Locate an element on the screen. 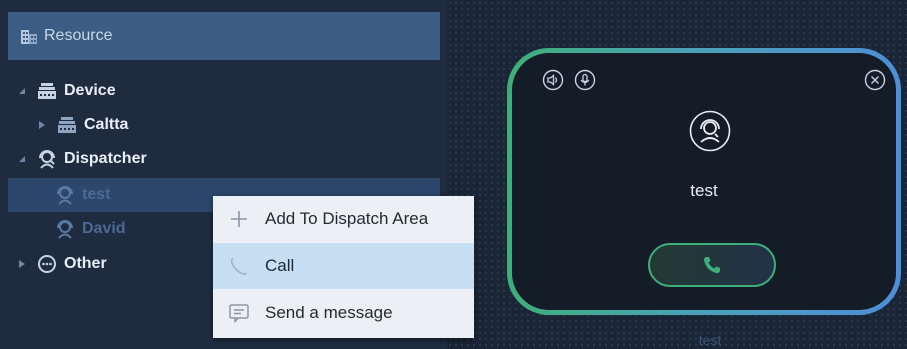 This screenshot has width=907, height=349. menu-item-label: Add To Dispatch Area is located at coordinates (347, 218).